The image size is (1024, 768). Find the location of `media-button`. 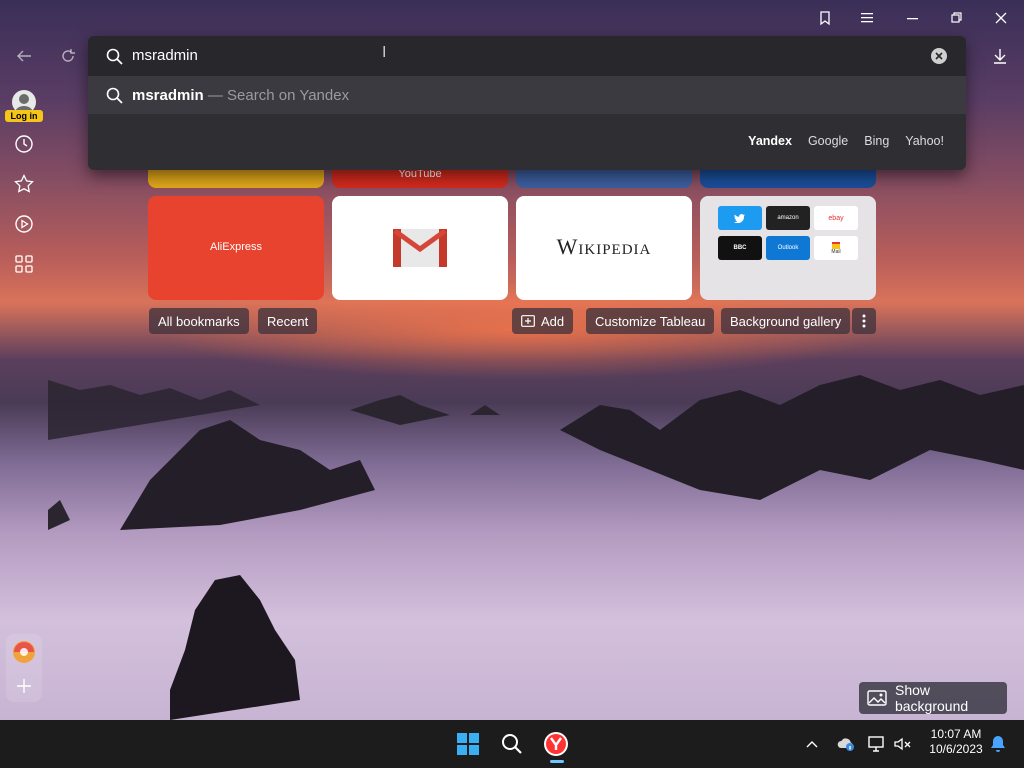

media-button is located at coordinates (24, 224).